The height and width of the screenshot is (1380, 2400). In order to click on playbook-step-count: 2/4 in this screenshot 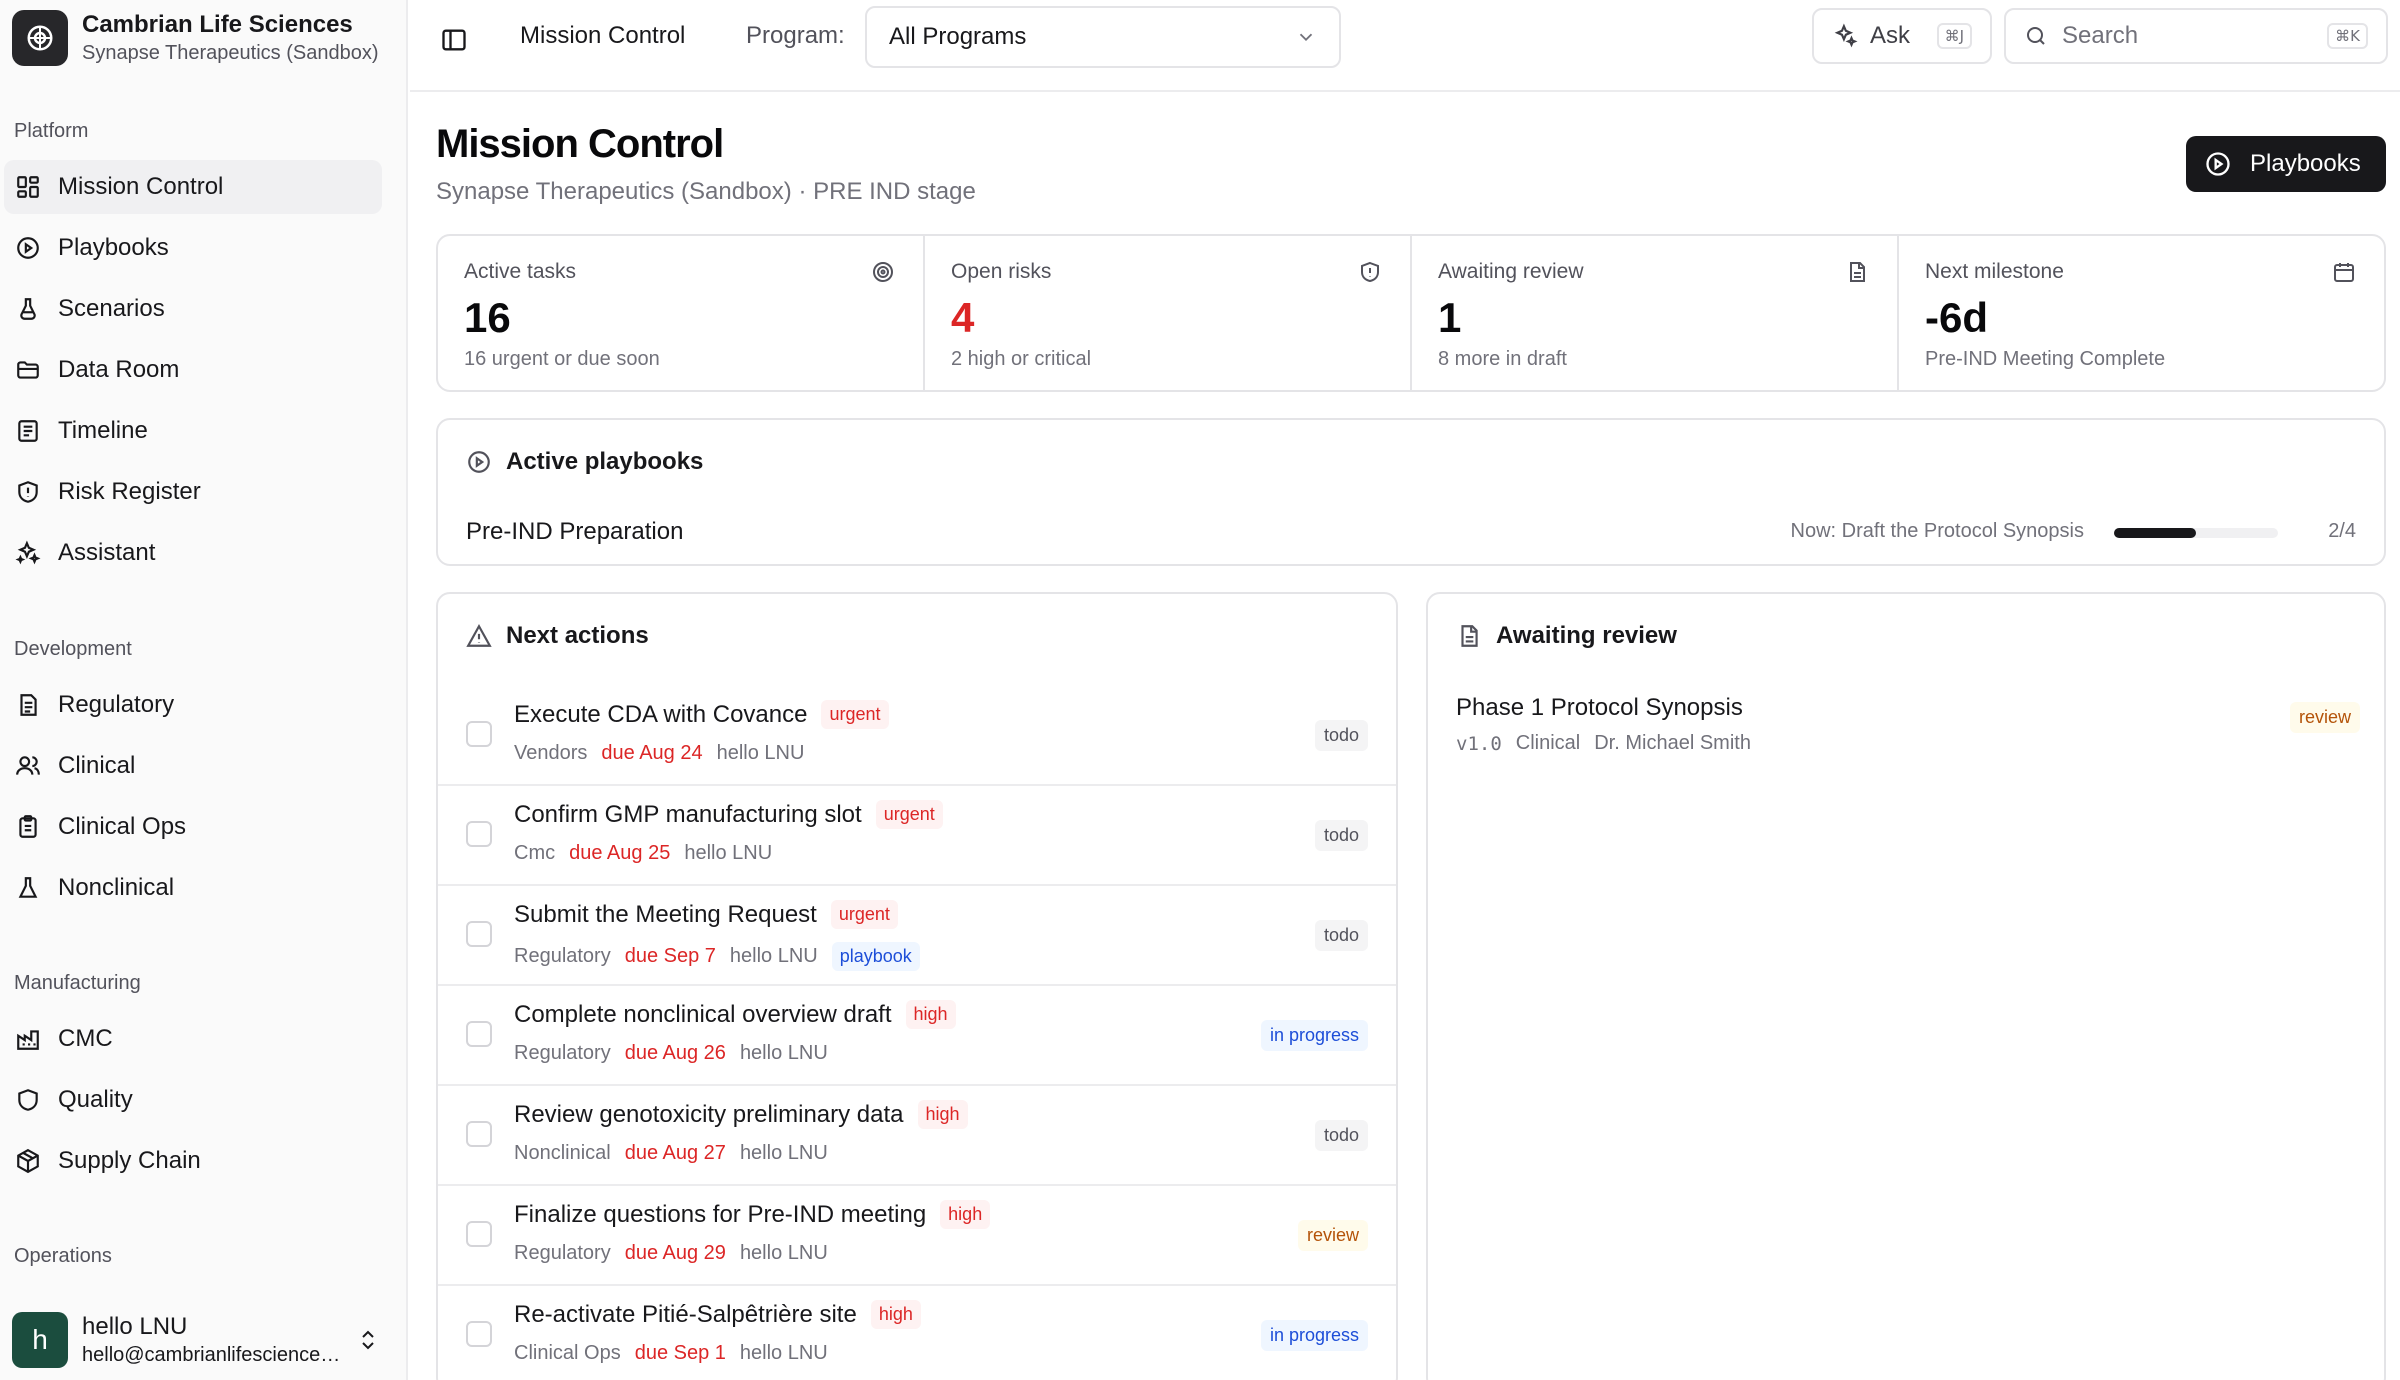, I will do `click(2342, 531)`.